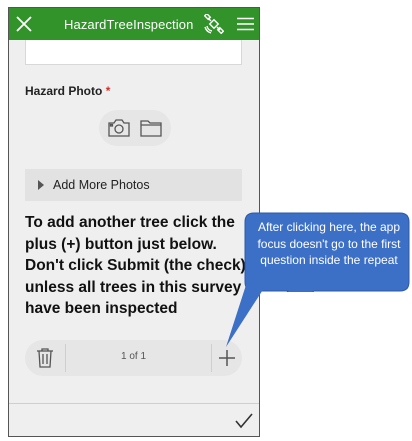  Describe the element at coordinates (135, 128) in the screenshot. I see `photo-capture-group` at that location.